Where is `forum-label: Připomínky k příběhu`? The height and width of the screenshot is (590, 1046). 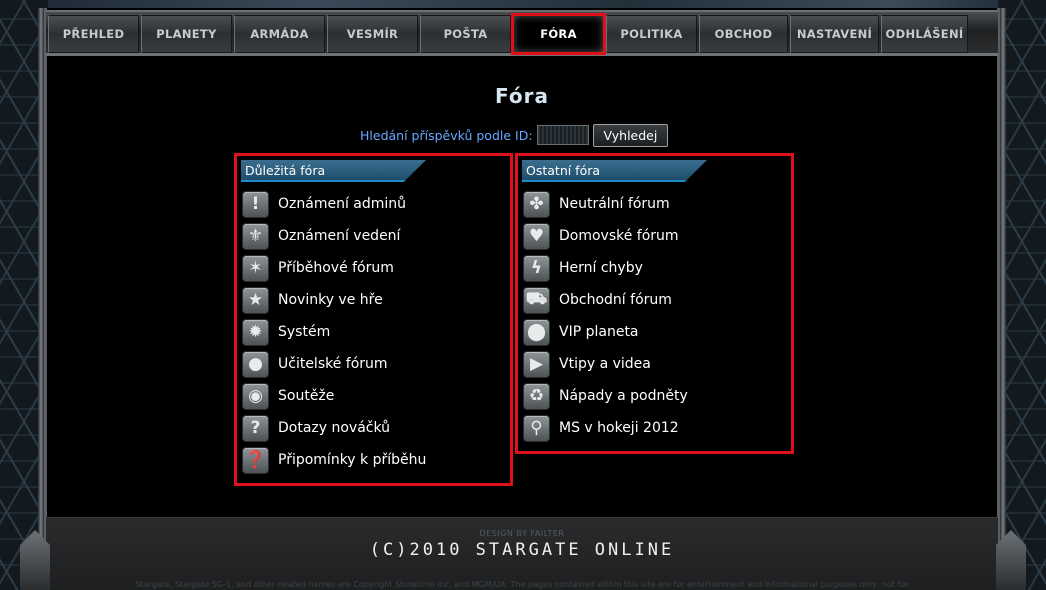 forum-label: Připomínky k příběhu is located at coordinates (352, 460).